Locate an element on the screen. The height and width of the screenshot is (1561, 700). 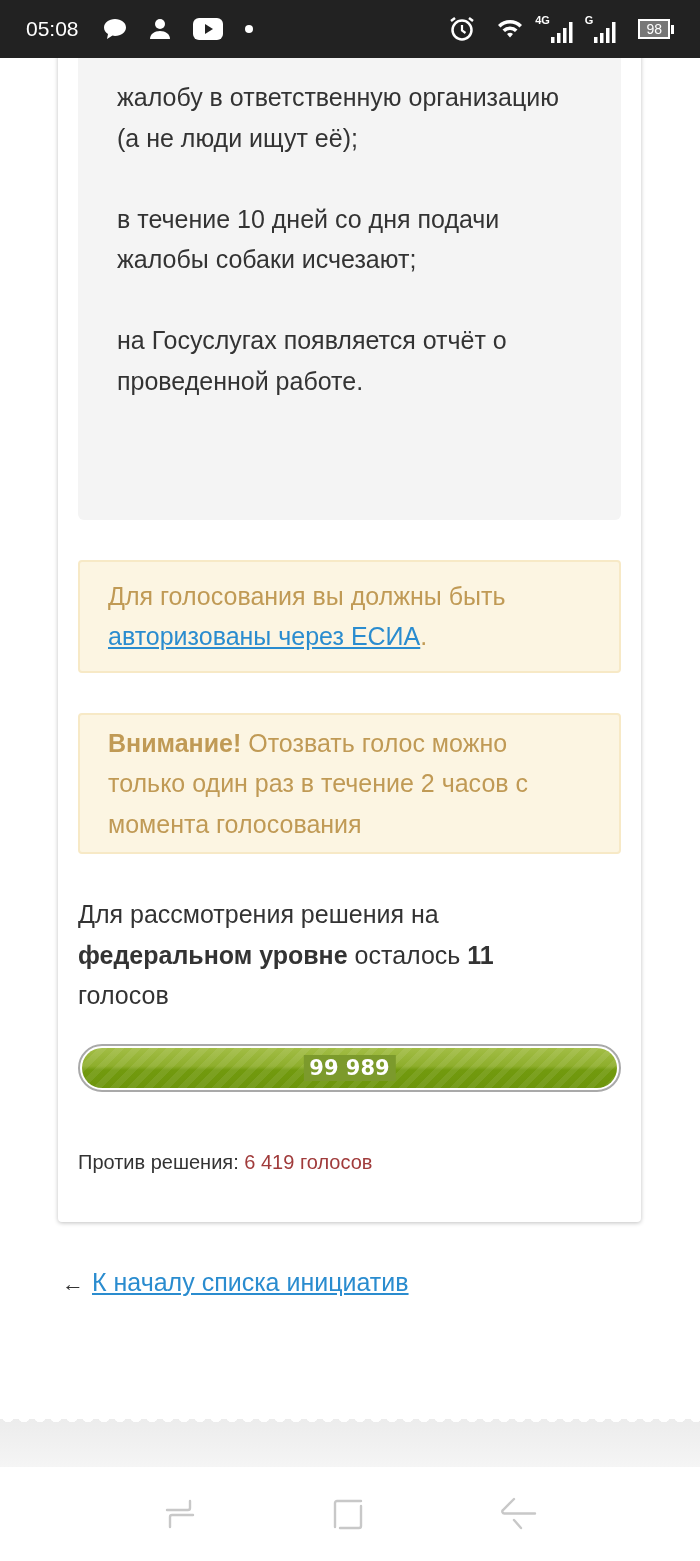
alarm-clock-icon is located at coordinates (462, 29).